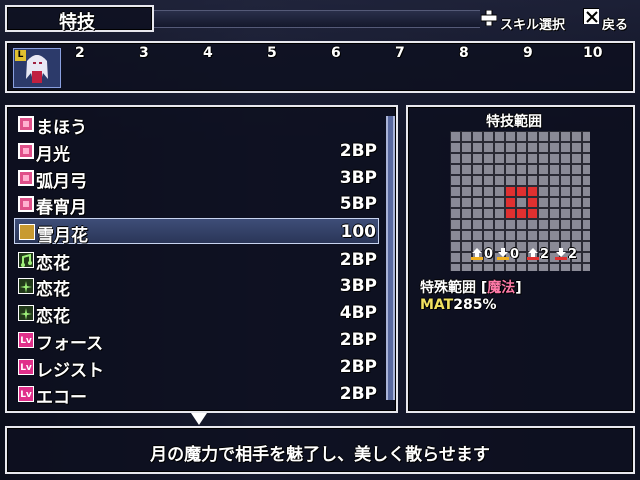  What do you see at coordinates (320, 67) in the screenshot?
I see `party-bar: L 2 3 4 5 6 7 8 9 10` at bounding box center [320, 67].